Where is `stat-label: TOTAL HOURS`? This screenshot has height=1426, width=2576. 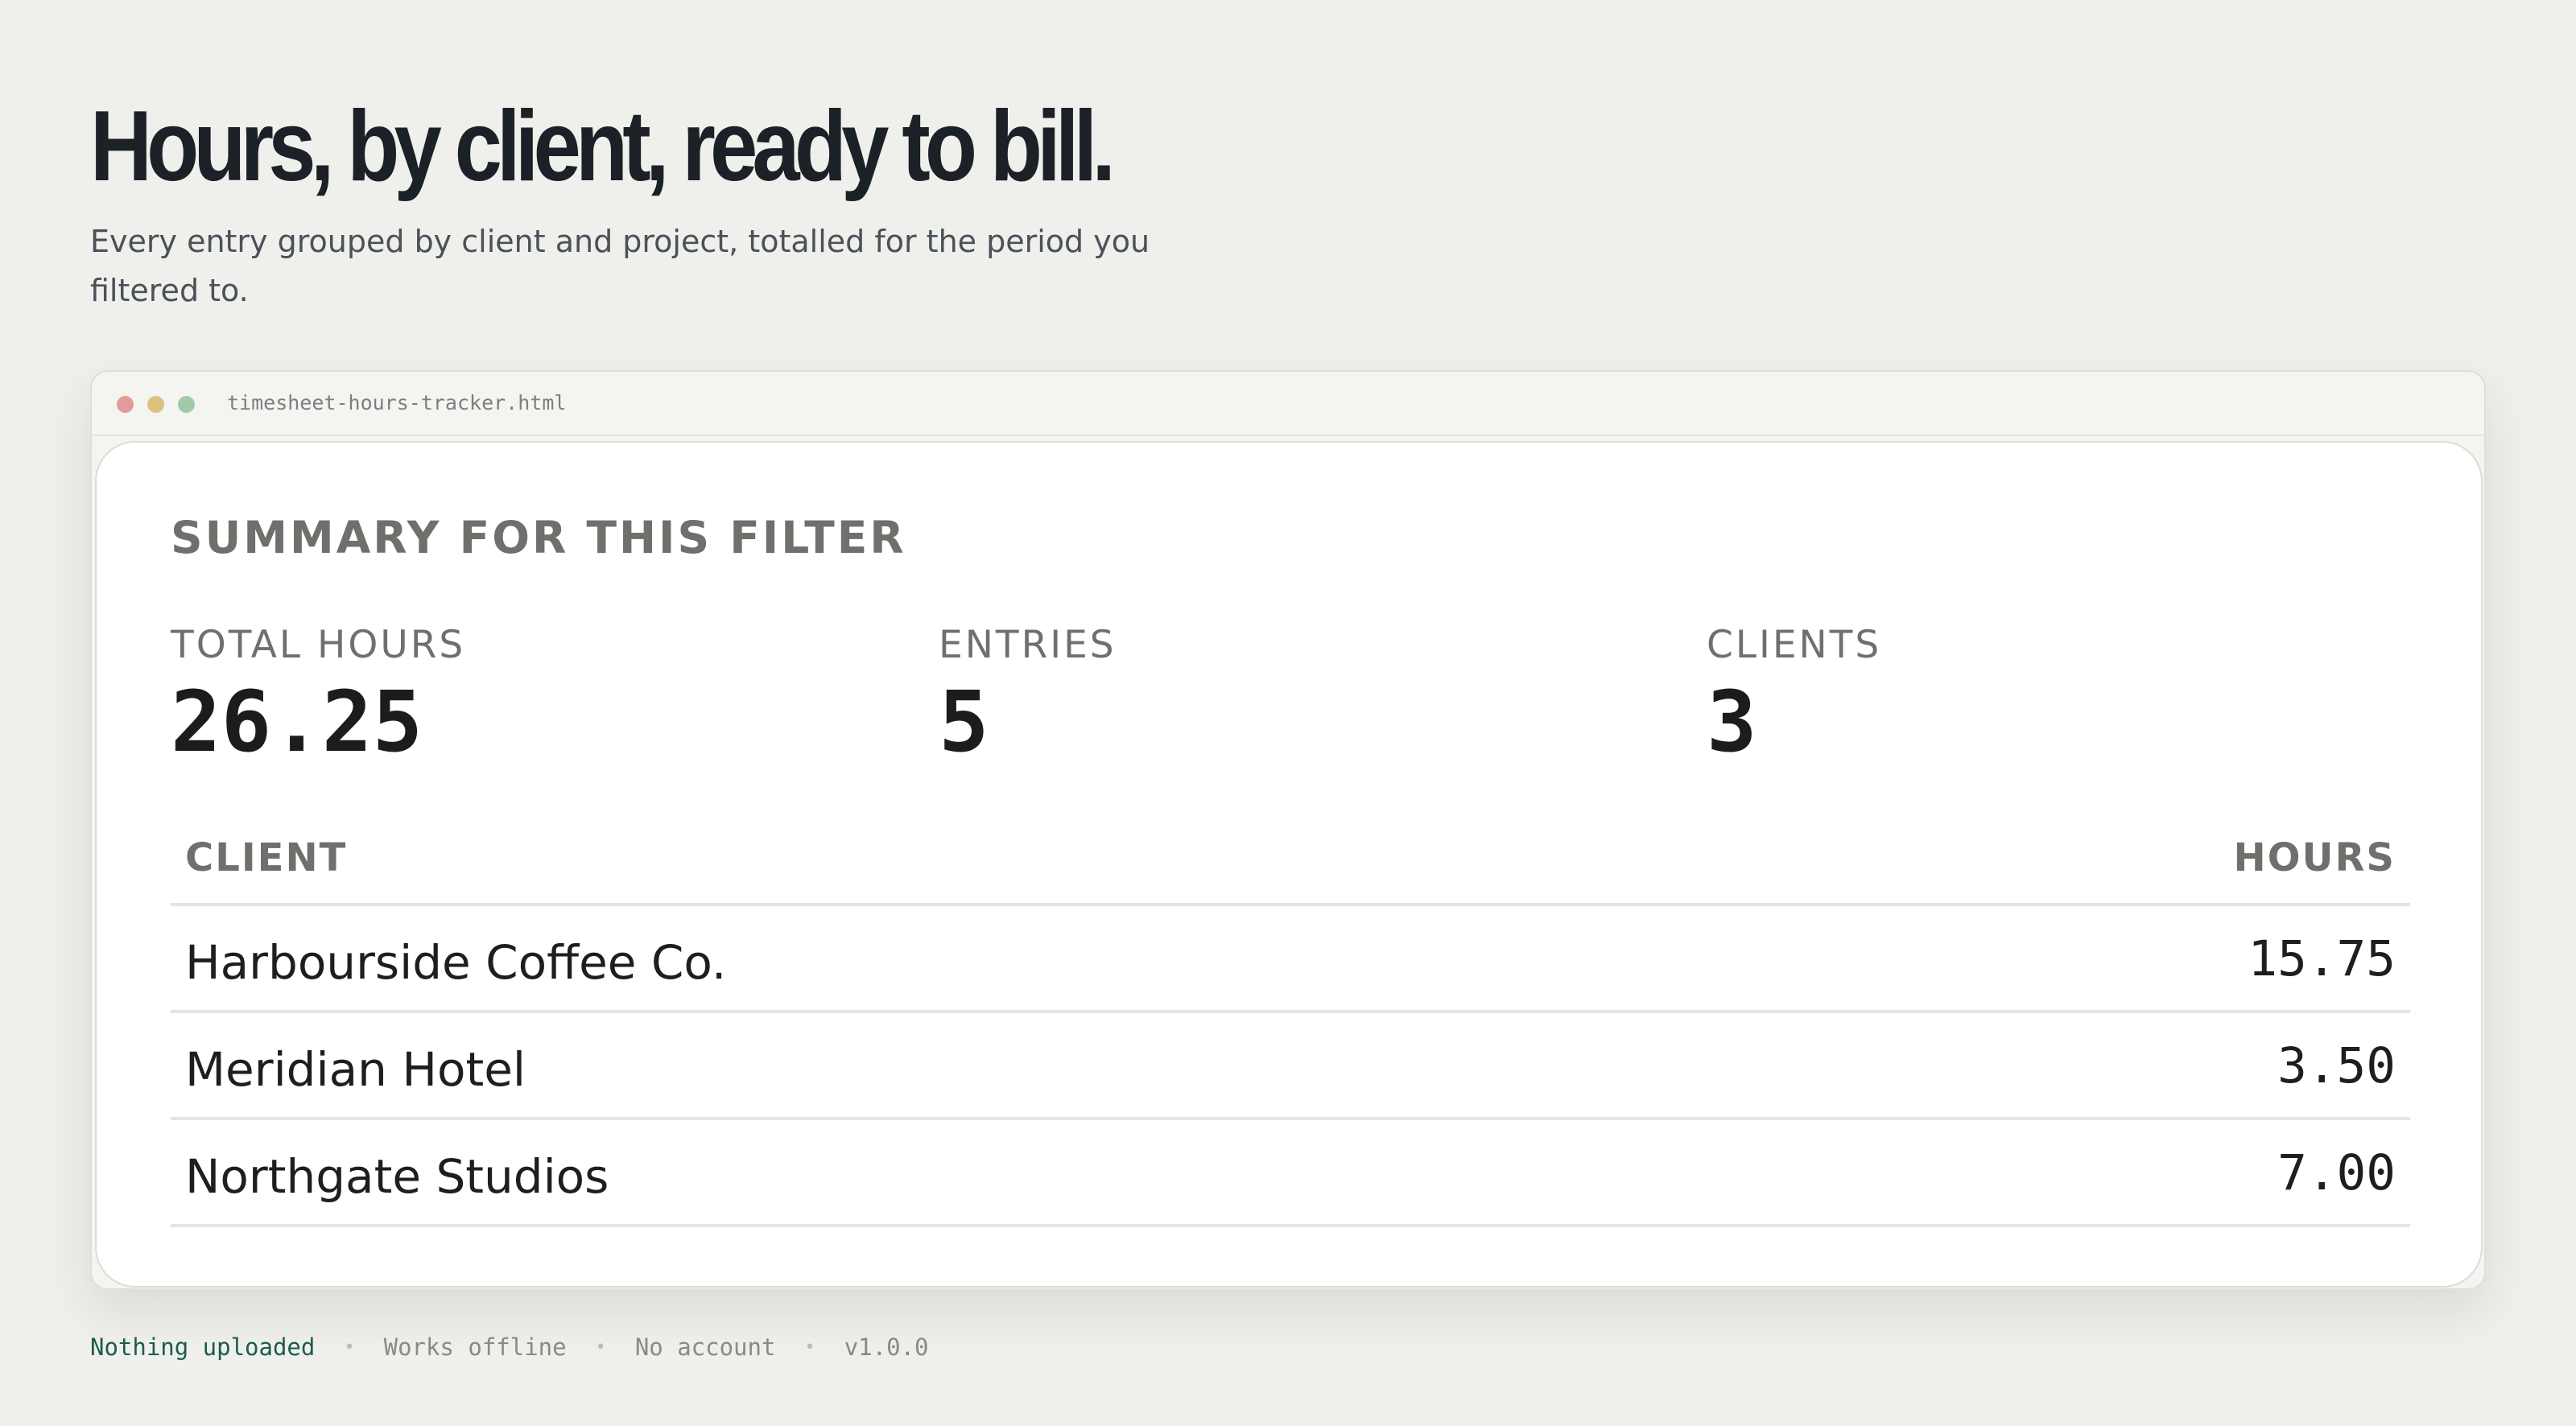
stat-label: TOTAL HOURS is located at coordinates (318, 645).